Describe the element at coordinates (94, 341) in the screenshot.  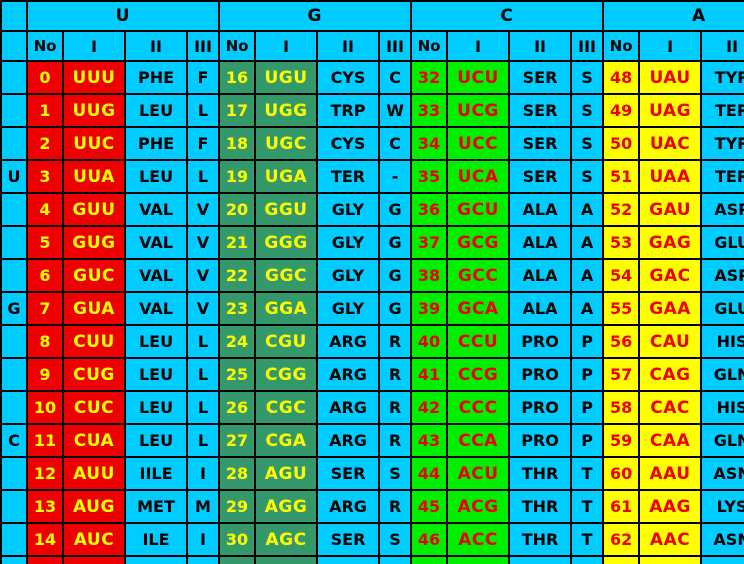
I see `codon-triplet: CUU` at that location.